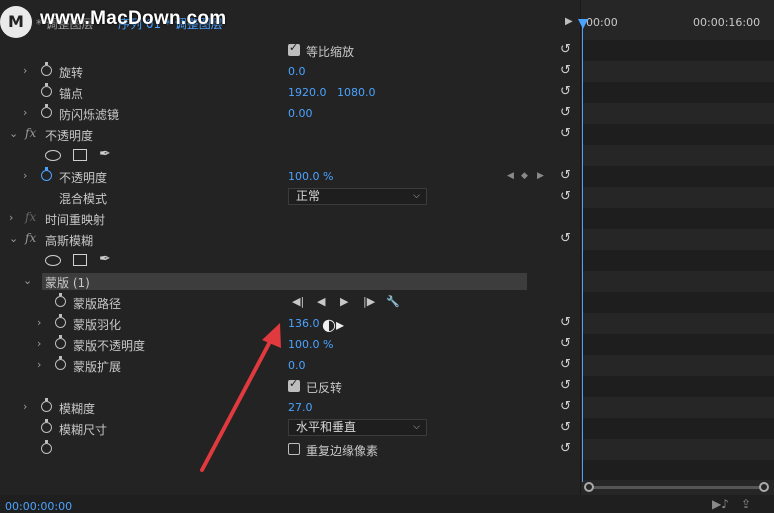 Image resolution: width=774 pixels, height=513 pixels. I want to click on anchor-x-value: 1920.0, so click(307, 92).